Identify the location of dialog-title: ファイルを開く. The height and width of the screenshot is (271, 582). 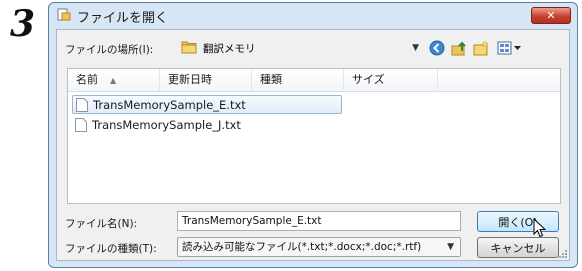
(123, 18).